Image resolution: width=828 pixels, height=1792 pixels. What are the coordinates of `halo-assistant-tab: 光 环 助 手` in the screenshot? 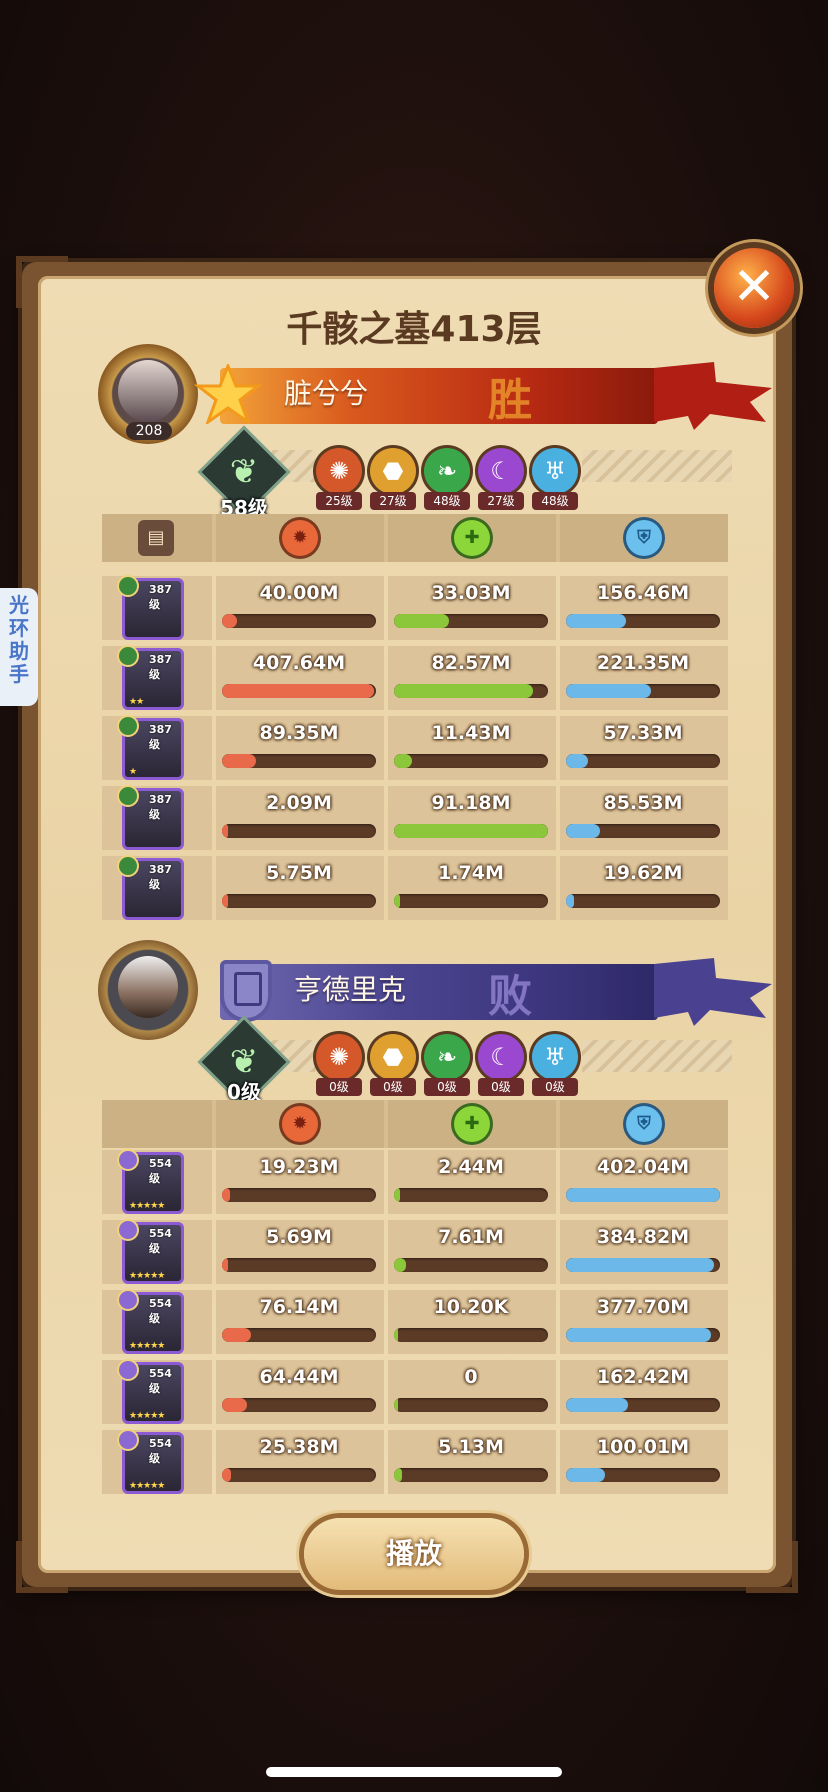 It's located at (19, 647).